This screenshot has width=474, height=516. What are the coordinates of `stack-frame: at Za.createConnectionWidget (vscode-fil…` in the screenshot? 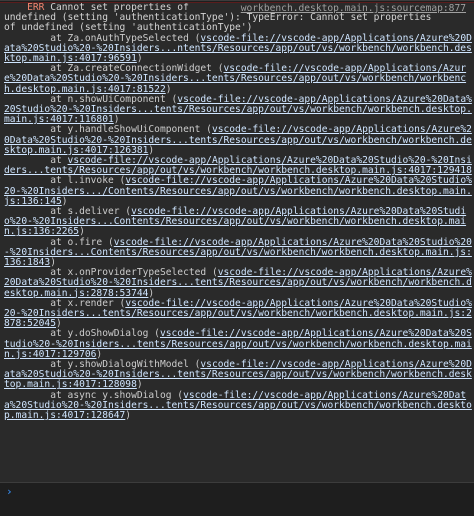 It's located at (239, 79).